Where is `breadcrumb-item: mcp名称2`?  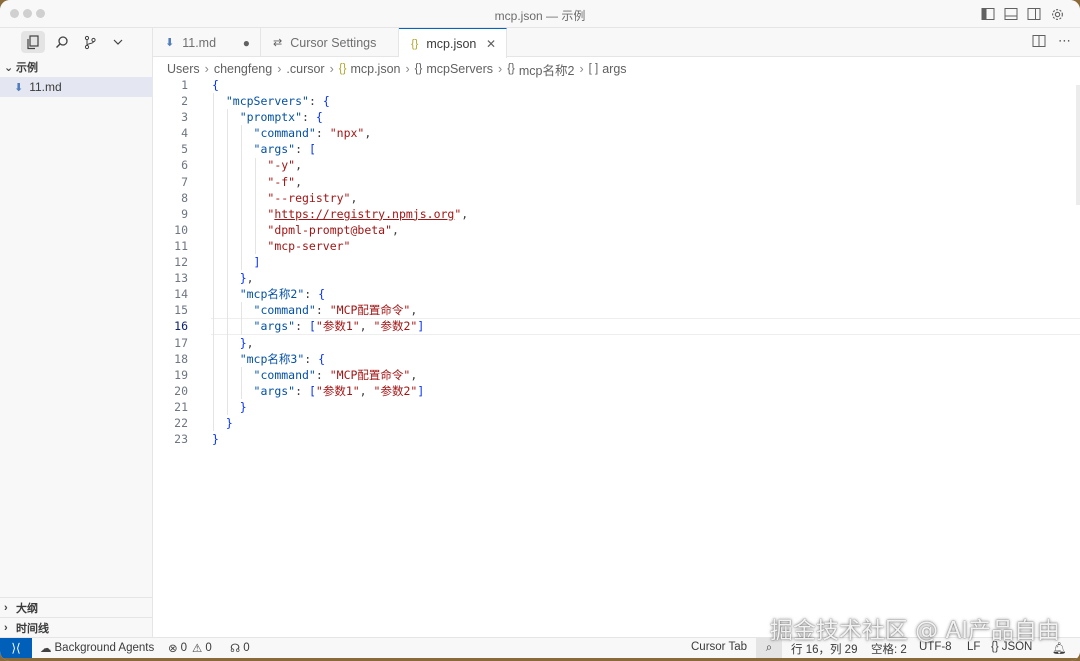
breadcrumb-item: mcp名称2 is located at coordinates (547, 69).